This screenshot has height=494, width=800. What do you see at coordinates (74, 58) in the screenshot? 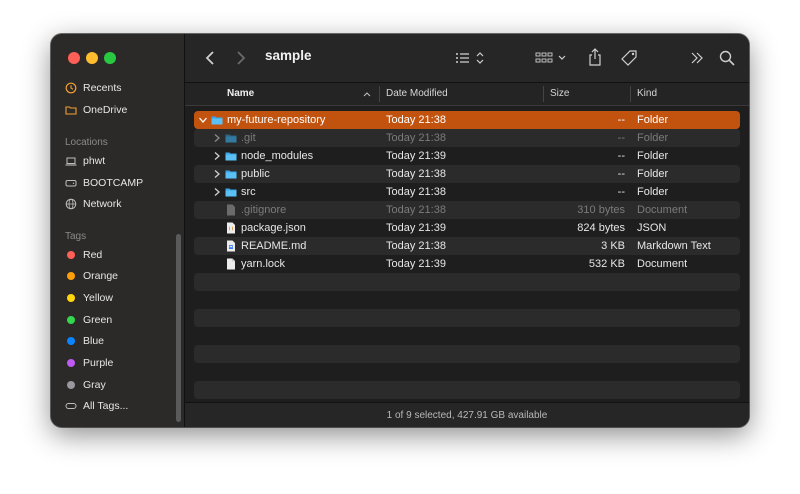
I see `close-window-button` at bounding box center [74, 58].